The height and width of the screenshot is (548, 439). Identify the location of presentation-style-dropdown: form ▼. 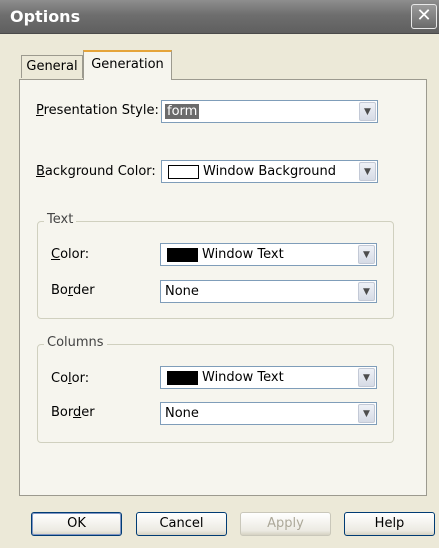
(269, 111).